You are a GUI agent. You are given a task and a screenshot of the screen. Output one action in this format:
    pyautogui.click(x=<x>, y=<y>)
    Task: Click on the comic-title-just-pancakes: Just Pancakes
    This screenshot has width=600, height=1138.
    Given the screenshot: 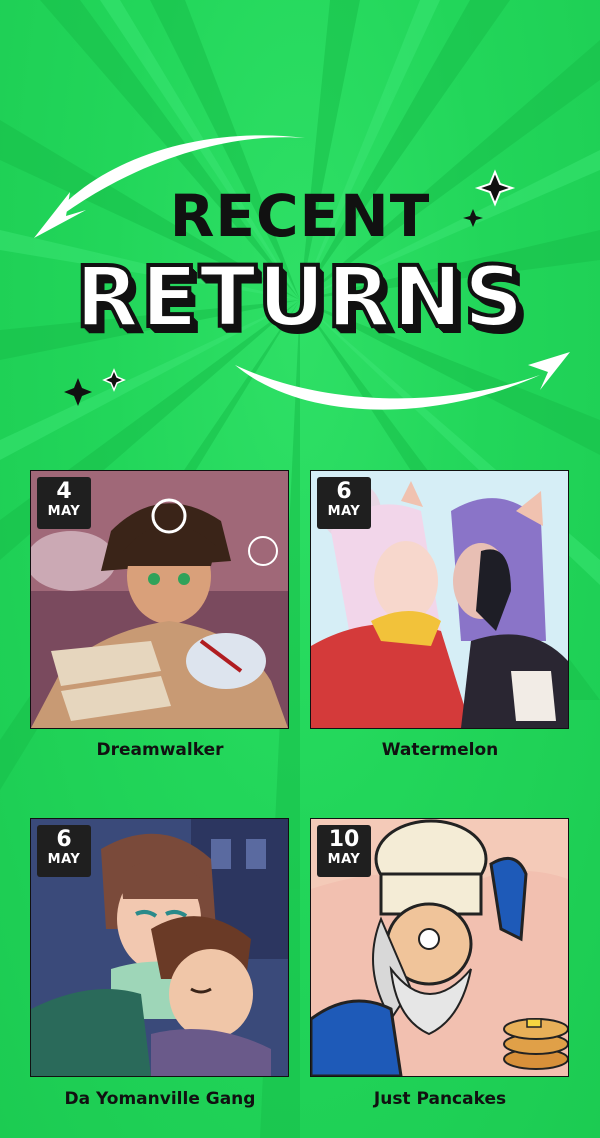 What is the action you would take?
    pyautogui.click(x=440, y=1099)
    